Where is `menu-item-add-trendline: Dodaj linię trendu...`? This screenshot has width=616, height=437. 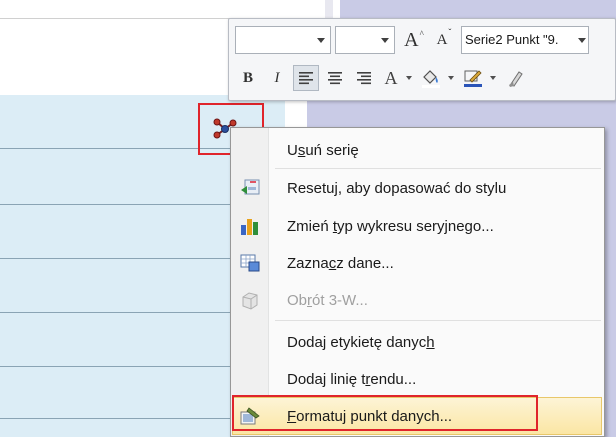 menu-item-add-trendline: Dodaj linię trendu... is located at coordinates (417, 379).